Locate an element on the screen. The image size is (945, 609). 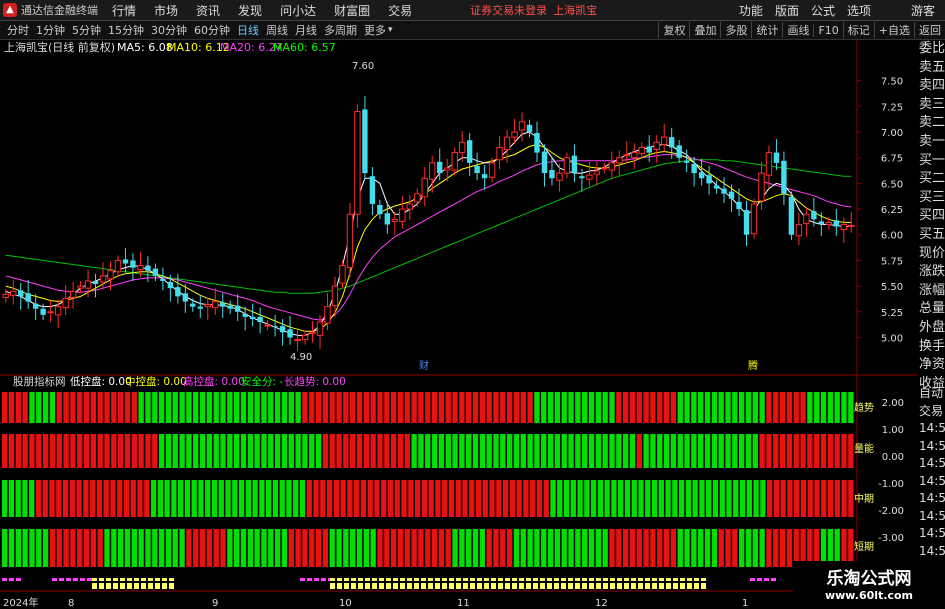
period-more: 更多 is located at coordinates (375, 30).